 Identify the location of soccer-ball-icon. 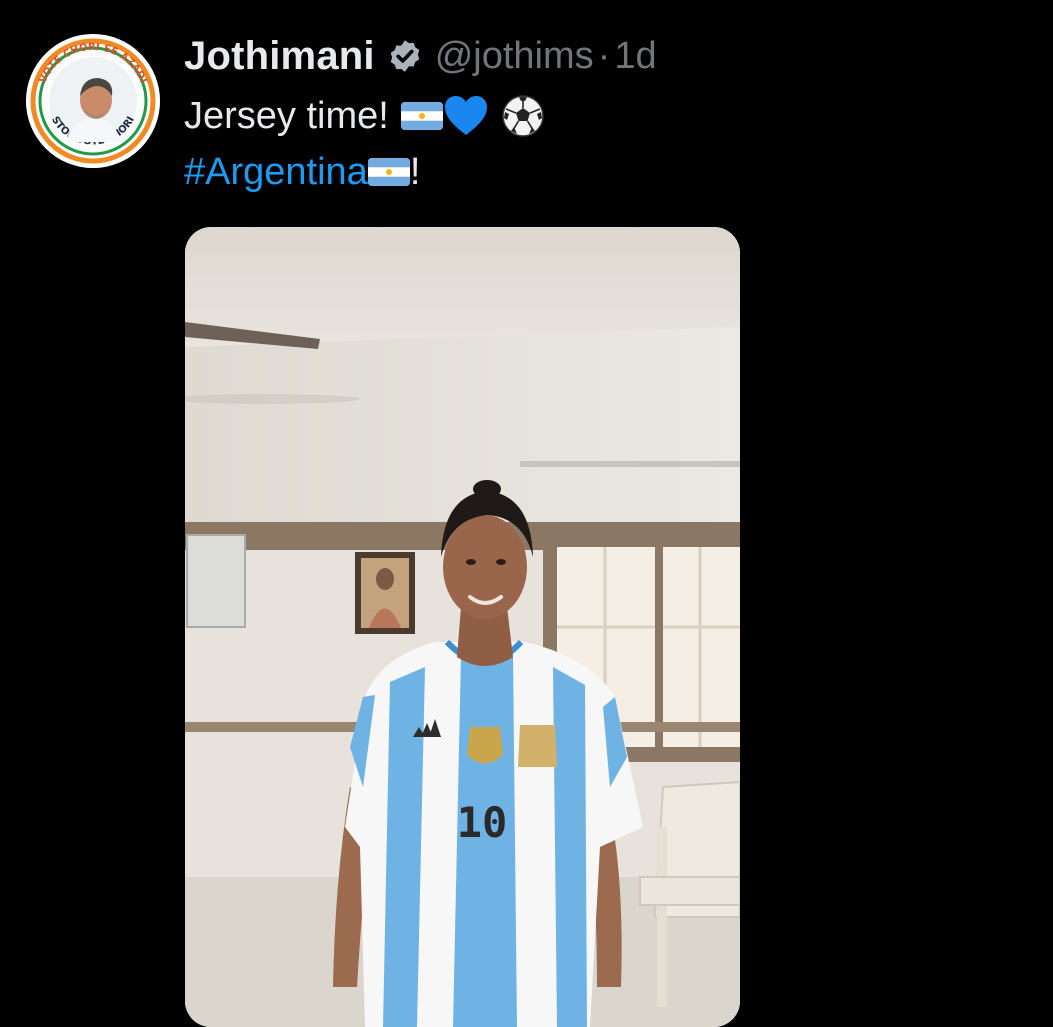
(523, 116).